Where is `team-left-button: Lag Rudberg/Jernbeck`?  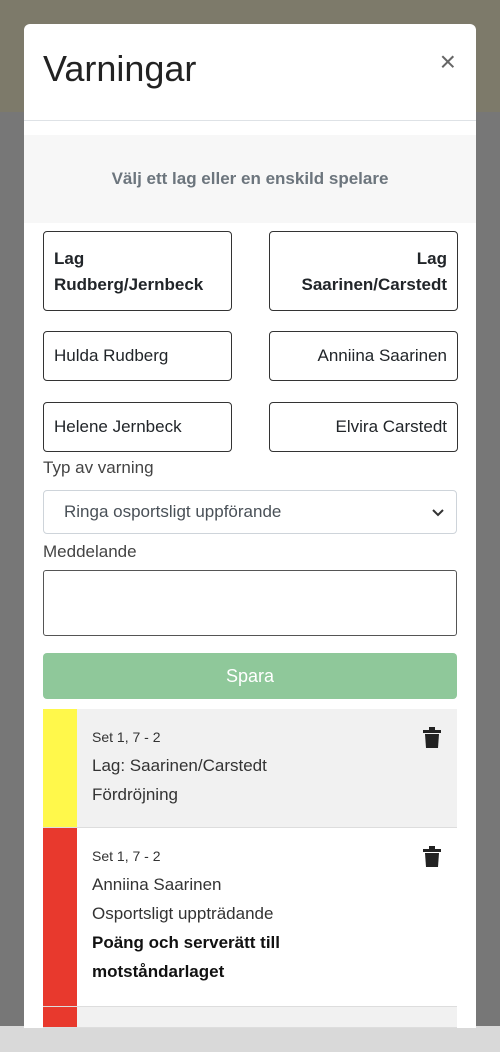 team-left-button: Lag Rudberg/Jernbeck is located at coordinates (137, 271).